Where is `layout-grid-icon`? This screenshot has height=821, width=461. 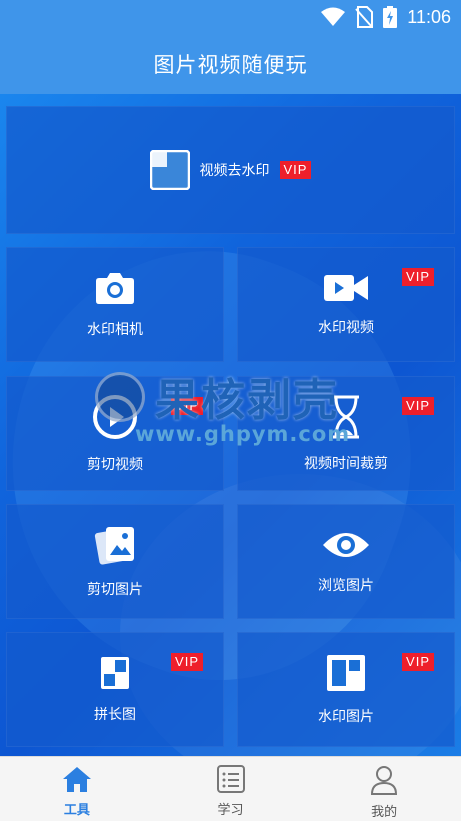 layout-grid-icon is located at coordinates (115, 672).